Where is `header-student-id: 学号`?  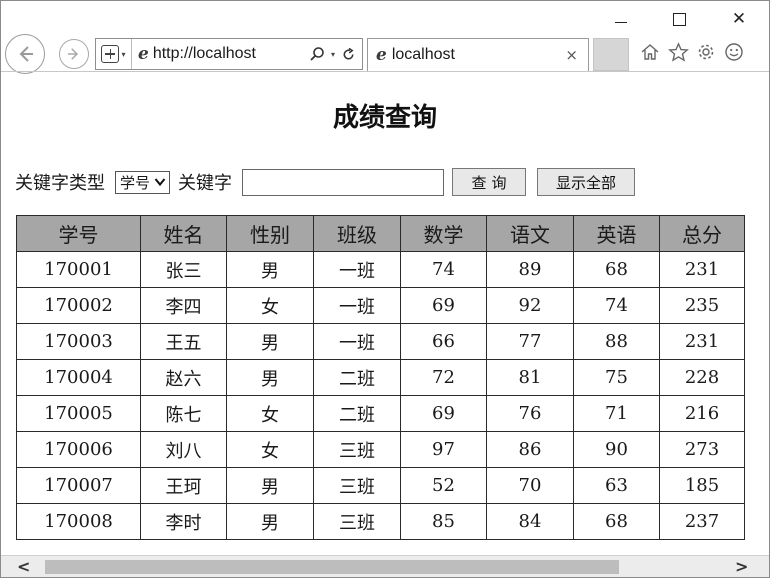
header-student-id: 学号 is located at coordinates (78, 233).